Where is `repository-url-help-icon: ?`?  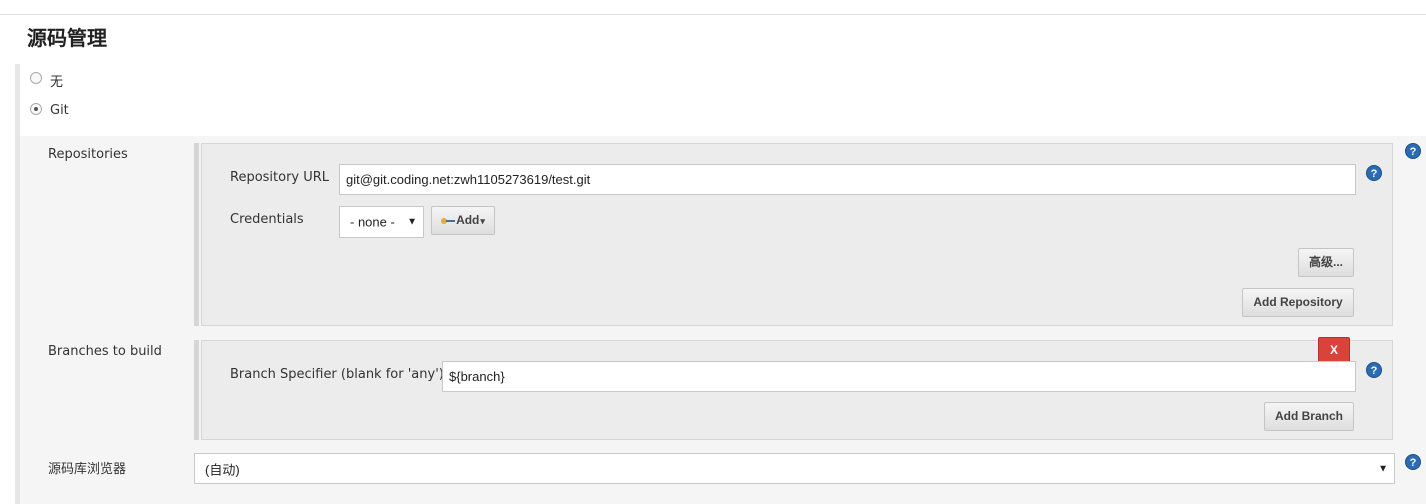
repository-url-help-icon: ? is located at coordinates (1374, 173).